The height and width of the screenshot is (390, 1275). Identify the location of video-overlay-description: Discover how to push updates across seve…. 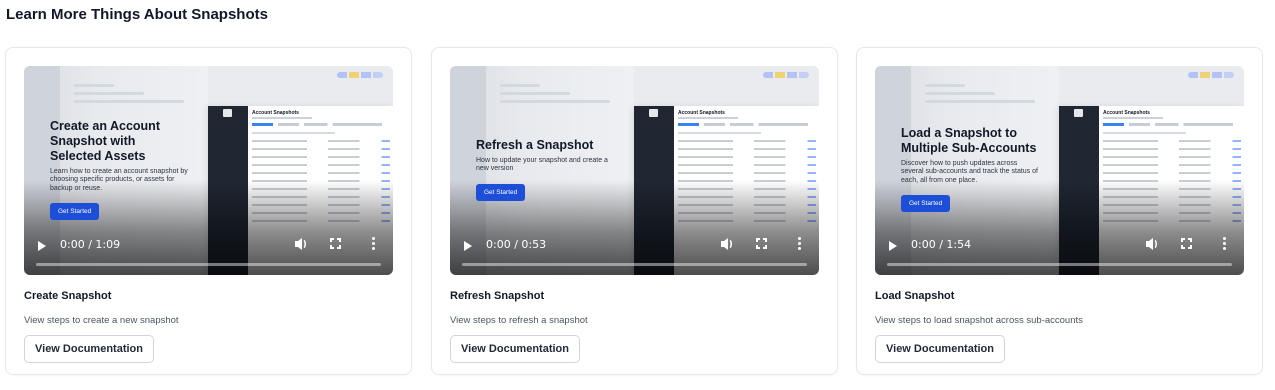
(969, 172).